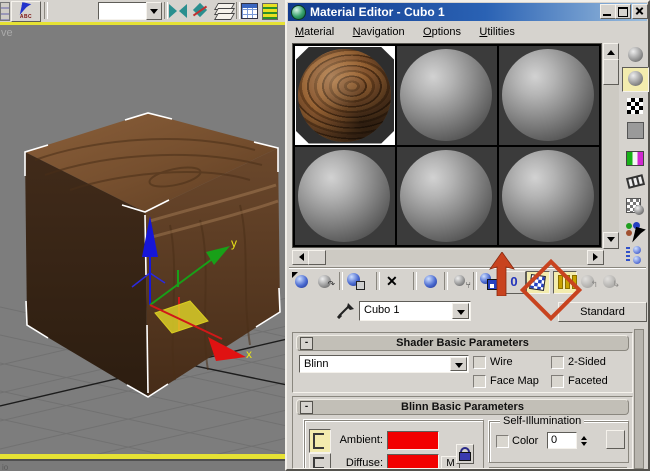  What do you see at coordinates (123, 11) in the screenshot?
I see `named-selection-dropdown` at bounding box center [123, 11].